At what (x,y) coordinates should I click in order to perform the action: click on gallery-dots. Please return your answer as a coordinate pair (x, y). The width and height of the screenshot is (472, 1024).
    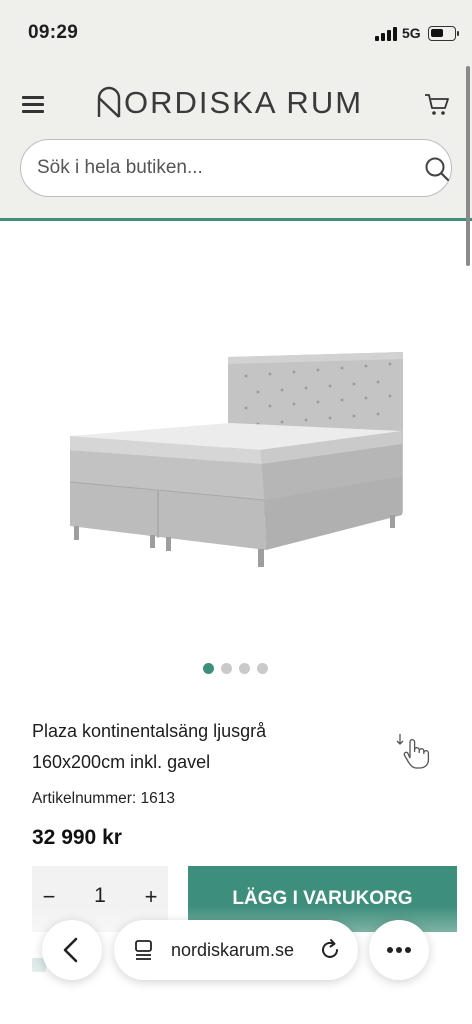
    Looking at the image, I should click on (235, 669).